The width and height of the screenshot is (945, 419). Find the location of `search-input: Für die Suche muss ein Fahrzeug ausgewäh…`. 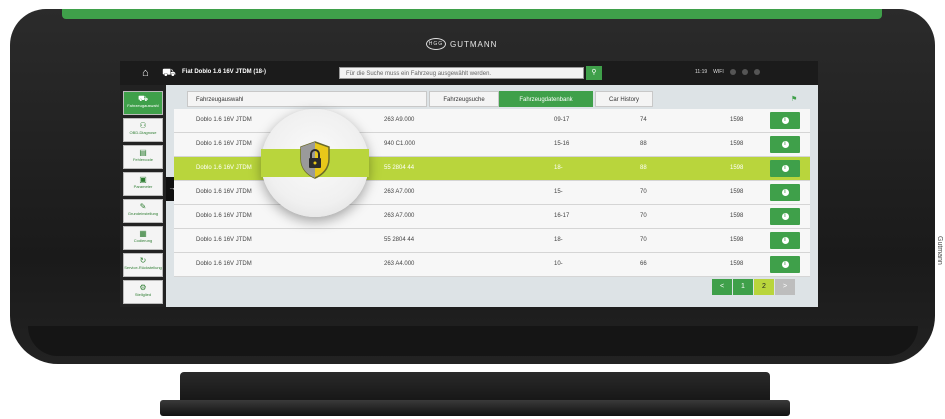

search-input: Für die Suche muss ein Fahrzeug ausgewäh… is located at coordinates (461, 73).